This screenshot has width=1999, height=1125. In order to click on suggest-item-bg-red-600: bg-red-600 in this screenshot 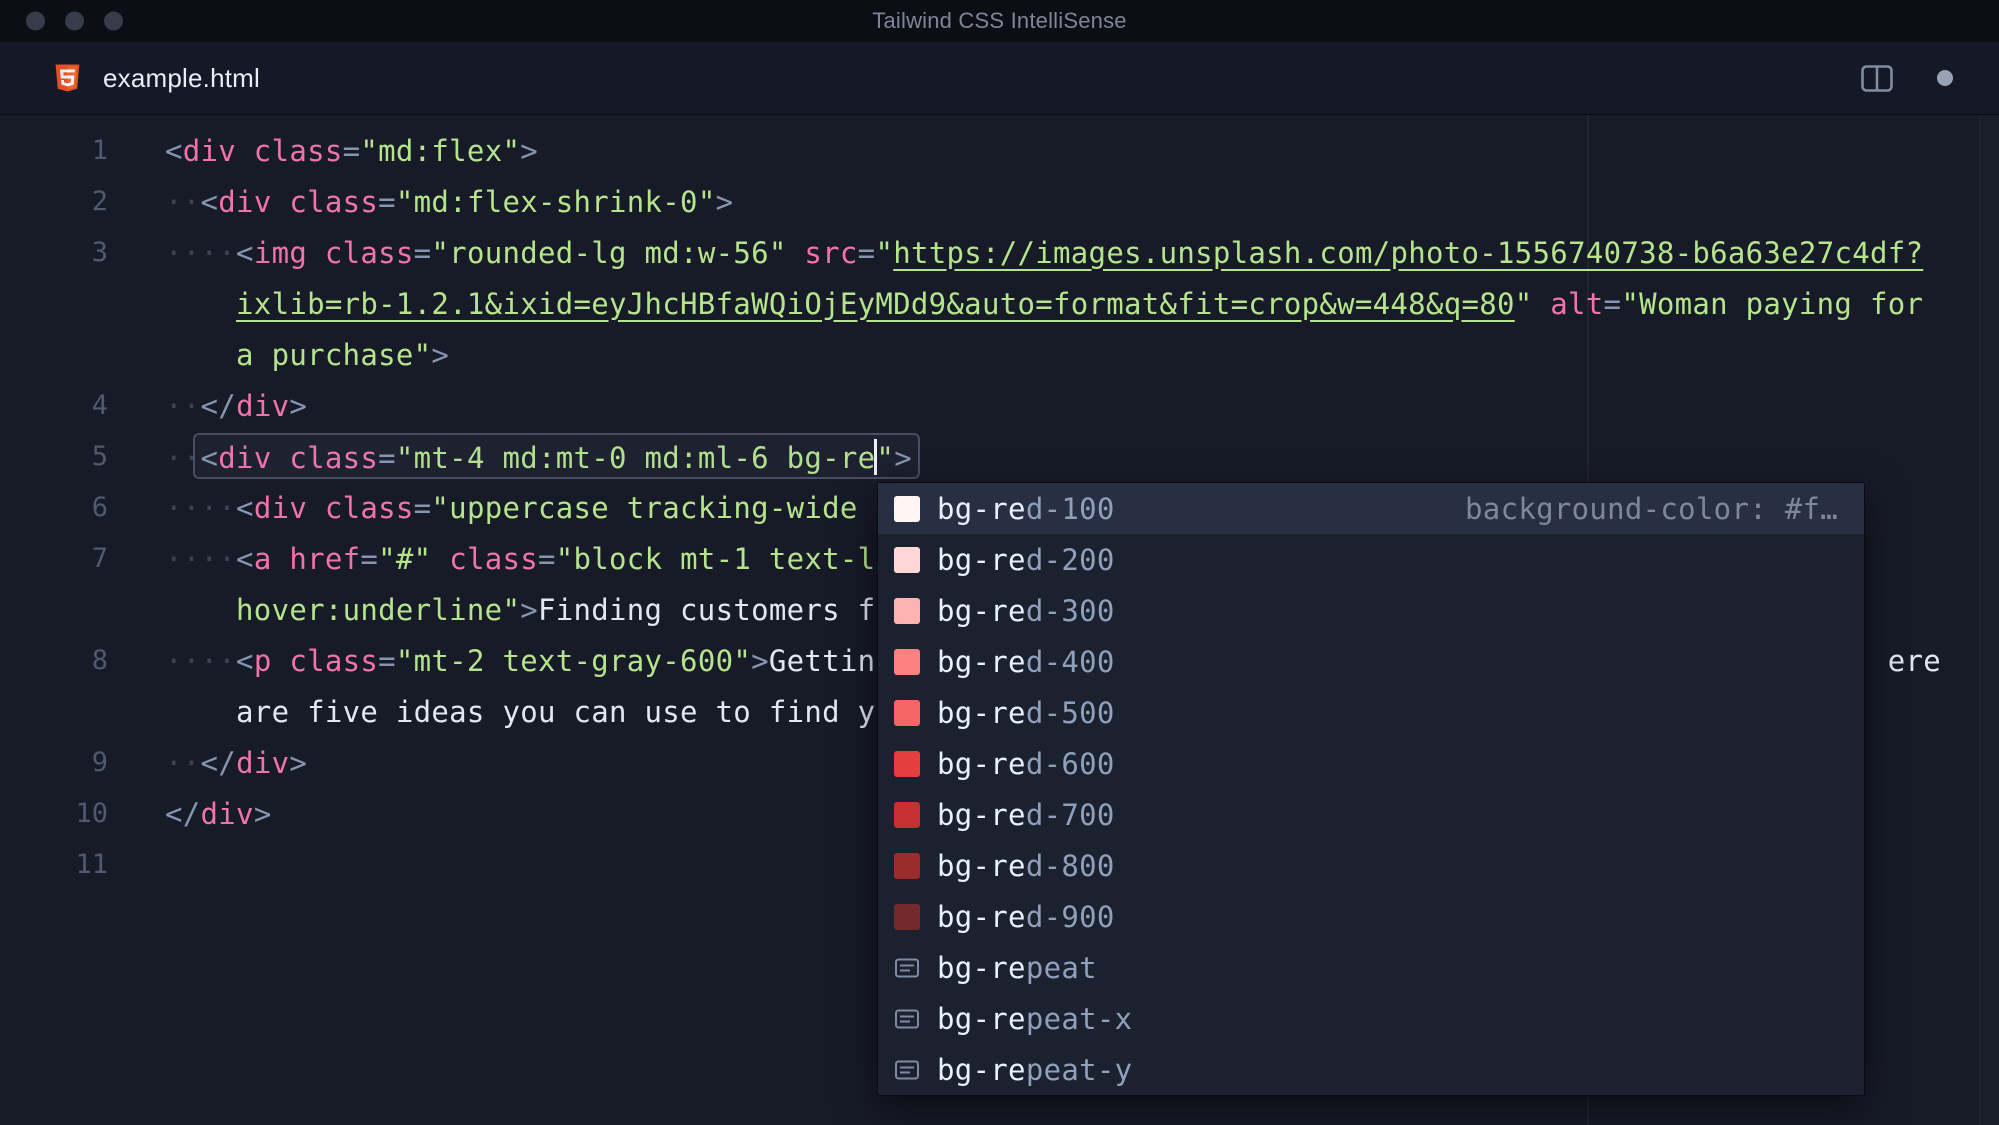, I will do `click(1371, 763)`.